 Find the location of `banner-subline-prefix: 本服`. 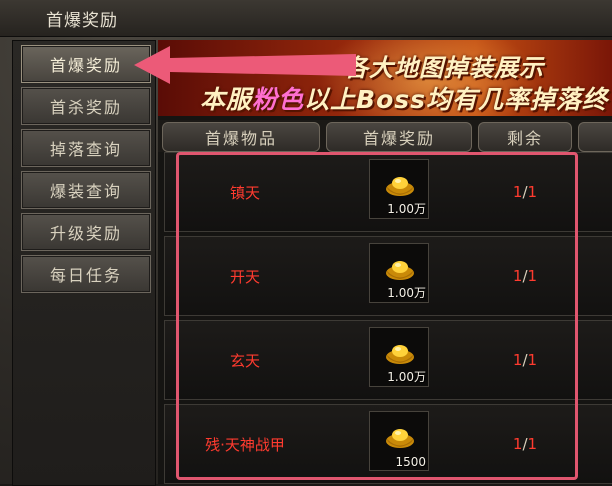

banner-subline-prefix: 本服 is located at coordinates (226, 99).